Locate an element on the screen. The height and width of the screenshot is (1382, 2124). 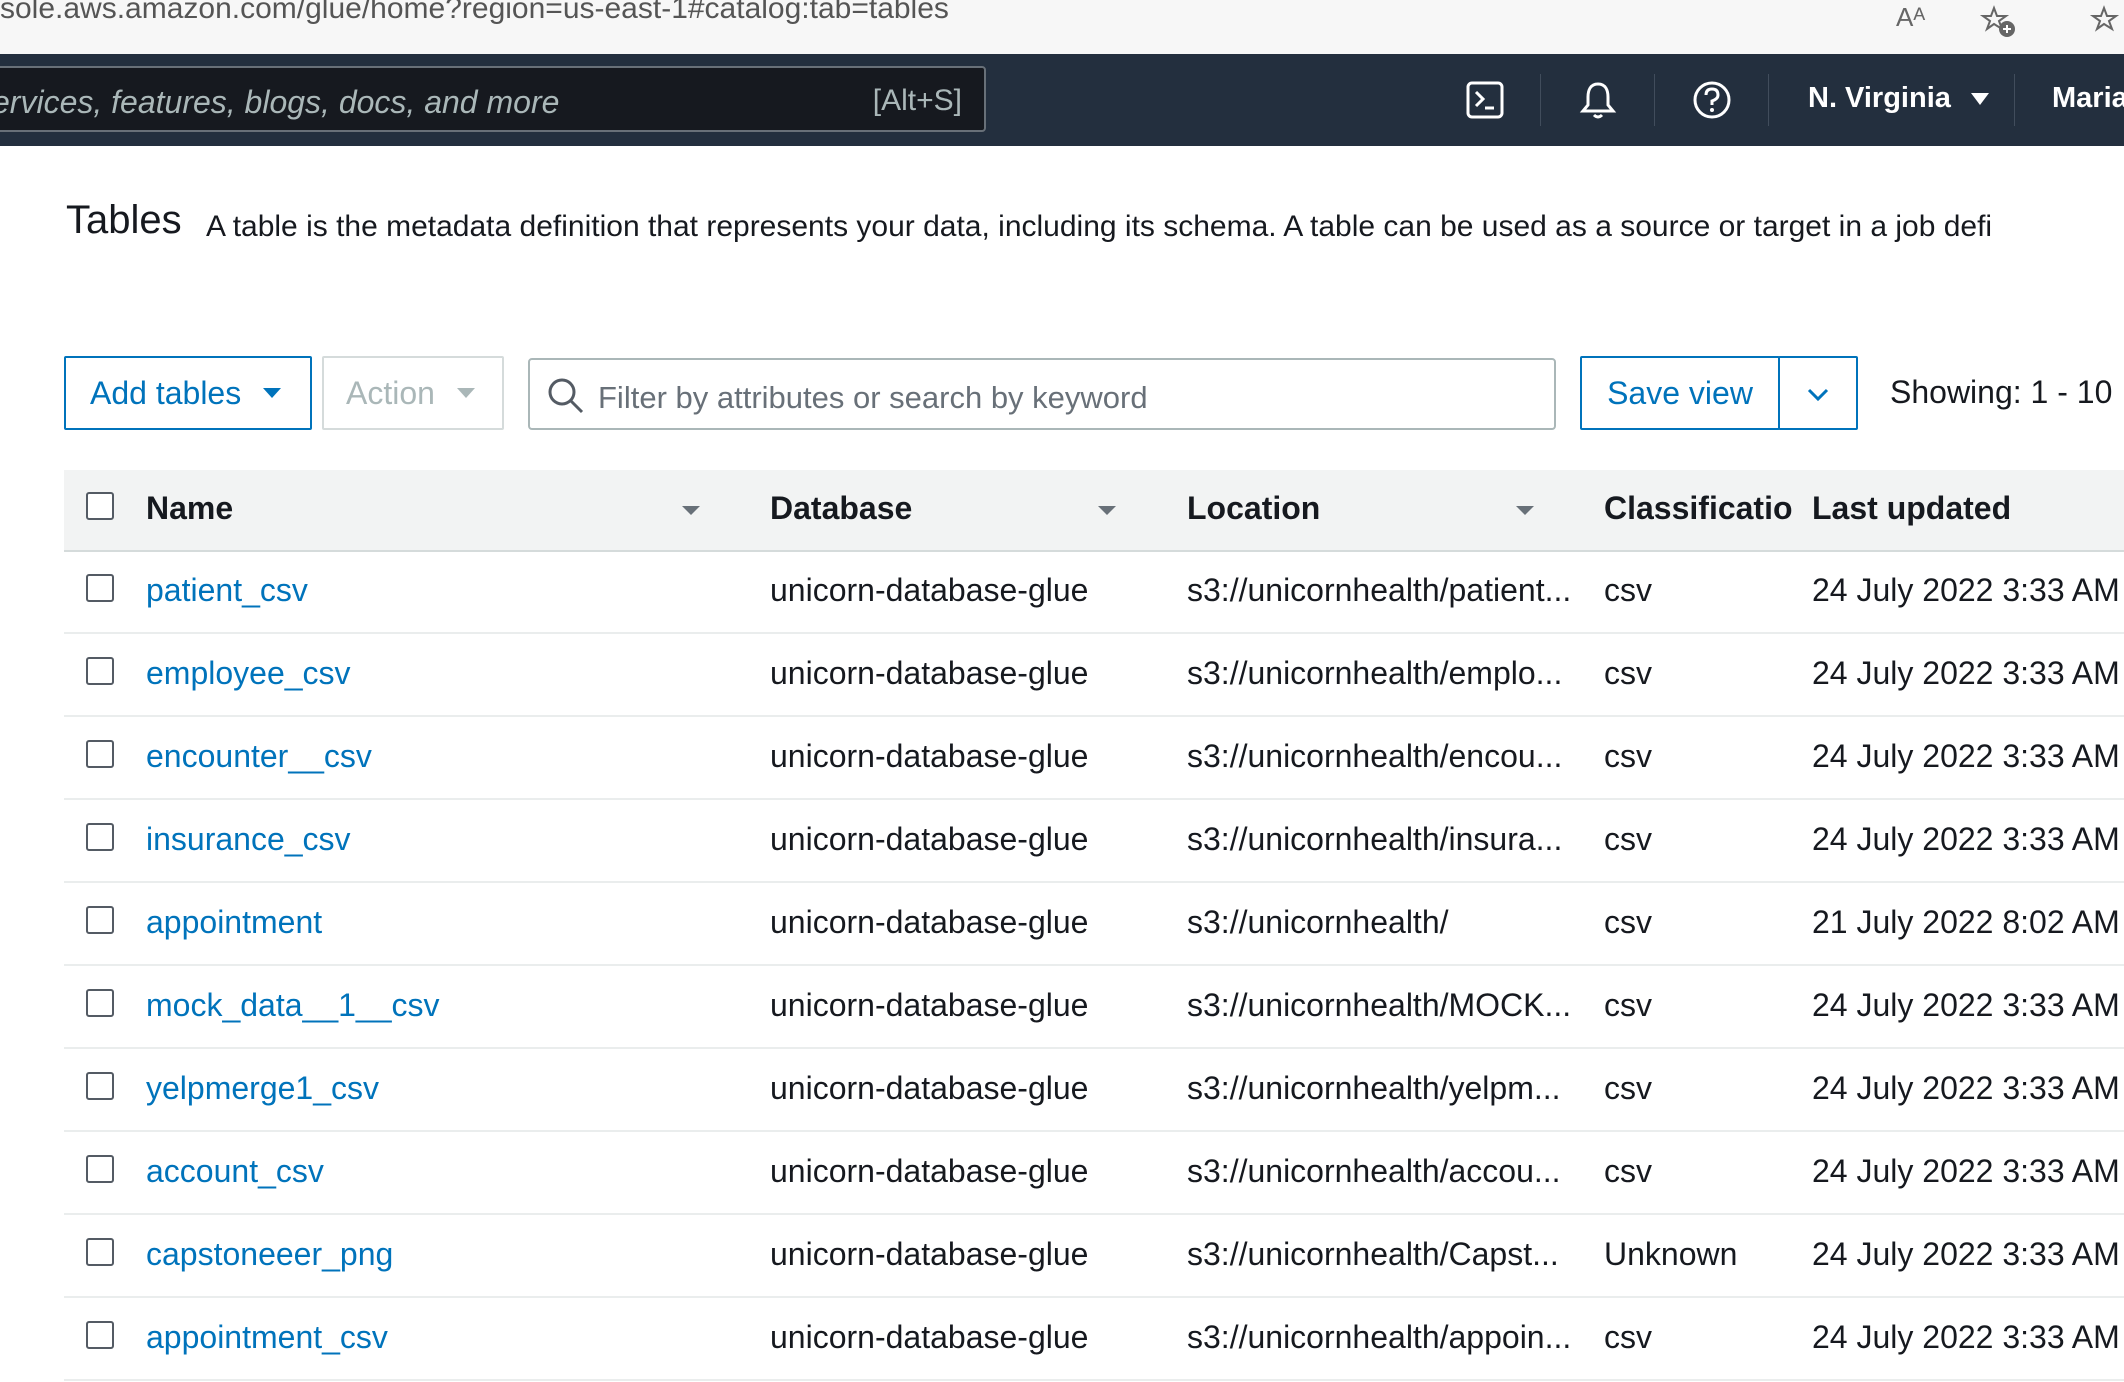
table-name-link: encounter__csv is located at coordinates (259, 756).